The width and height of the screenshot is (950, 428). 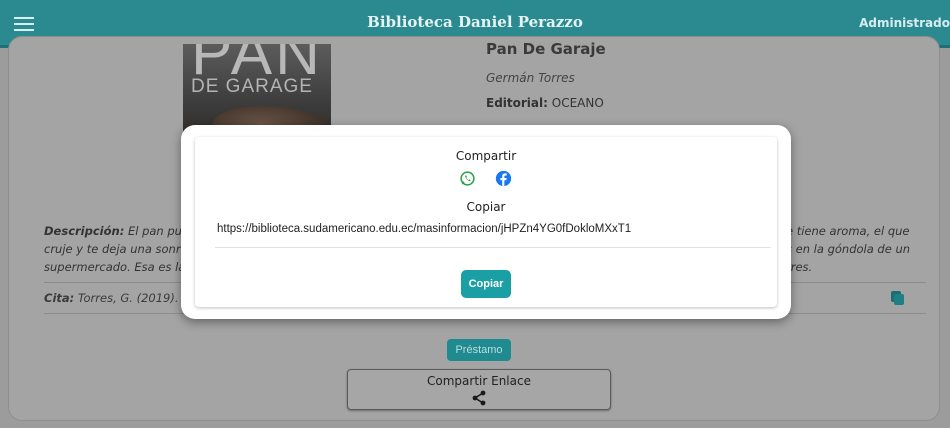 I want to click on share-link-label: Compartir Enlace, so click(x=479, y=381).